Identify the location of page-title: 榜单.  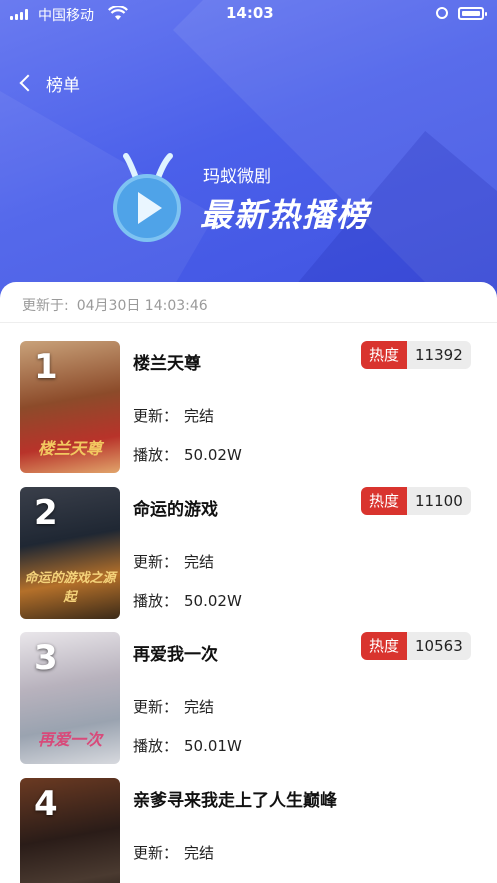
(63, 85).